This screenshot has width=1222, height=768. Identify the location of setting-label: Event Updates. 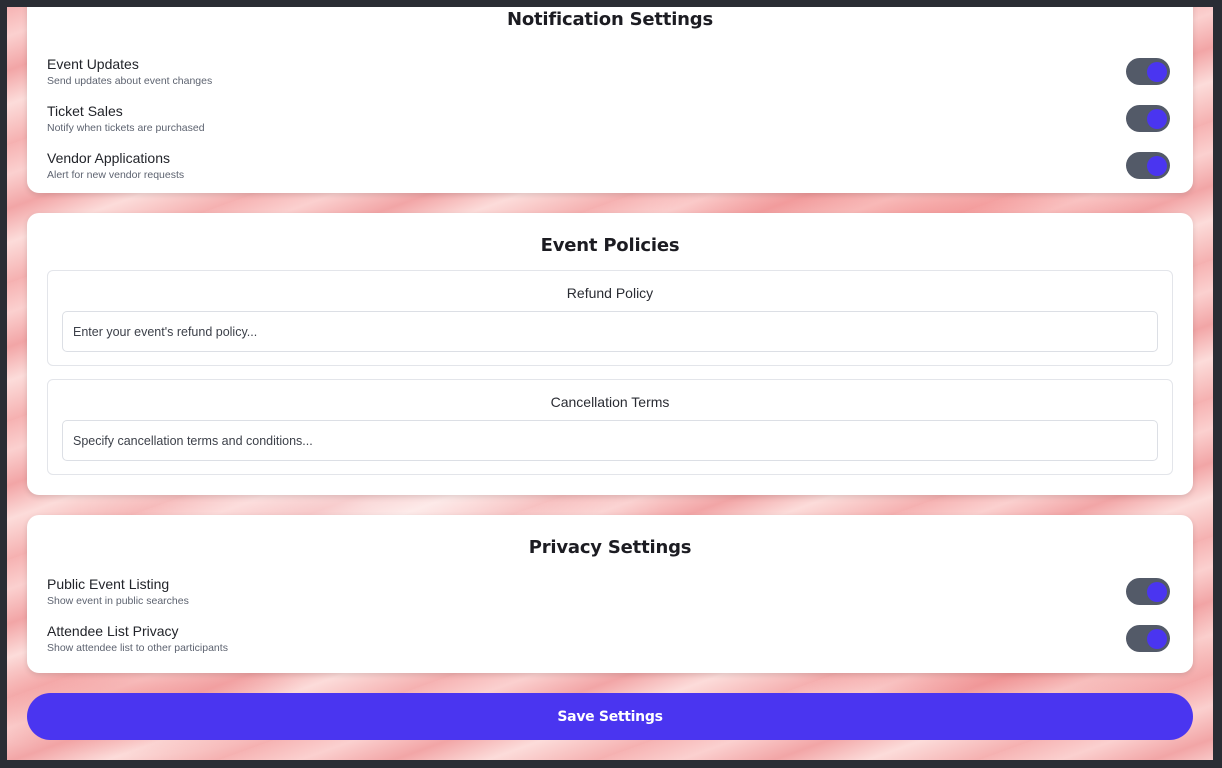
(93, 64).